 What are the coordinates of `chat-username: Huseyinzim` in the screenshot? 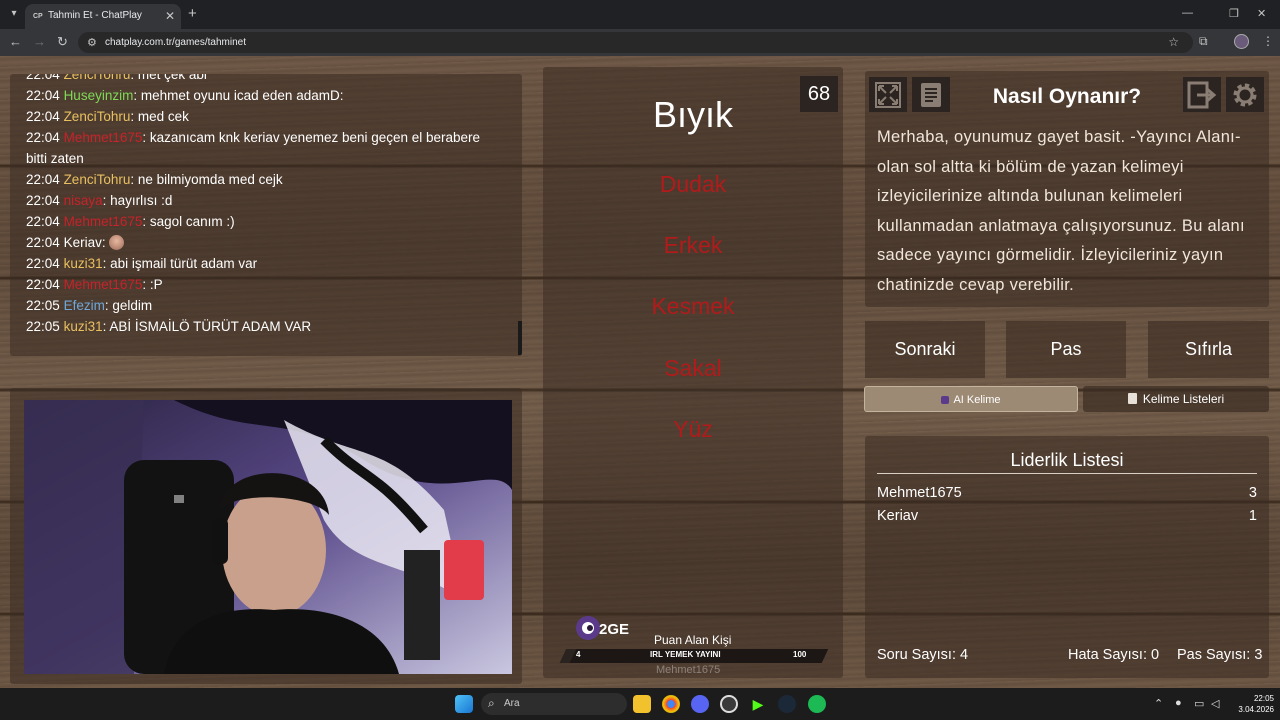 It's located at (99, 95).